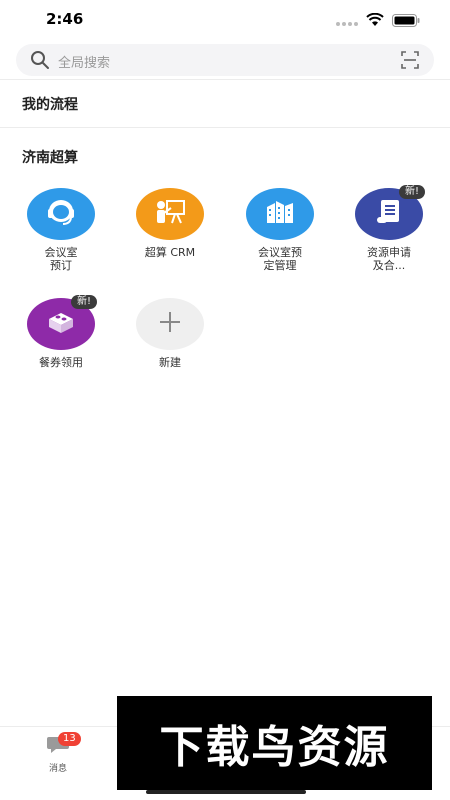  I want to click on group-title: 济南超算, so click(50, 158).